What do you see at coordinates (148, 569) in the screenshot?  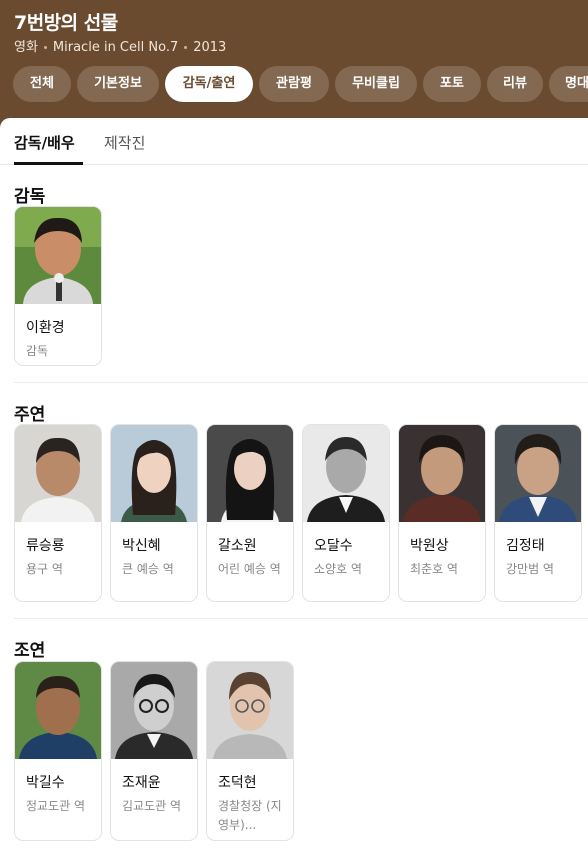 I see `person-role: 큰 예승 역` at bounding box center [148, 569].